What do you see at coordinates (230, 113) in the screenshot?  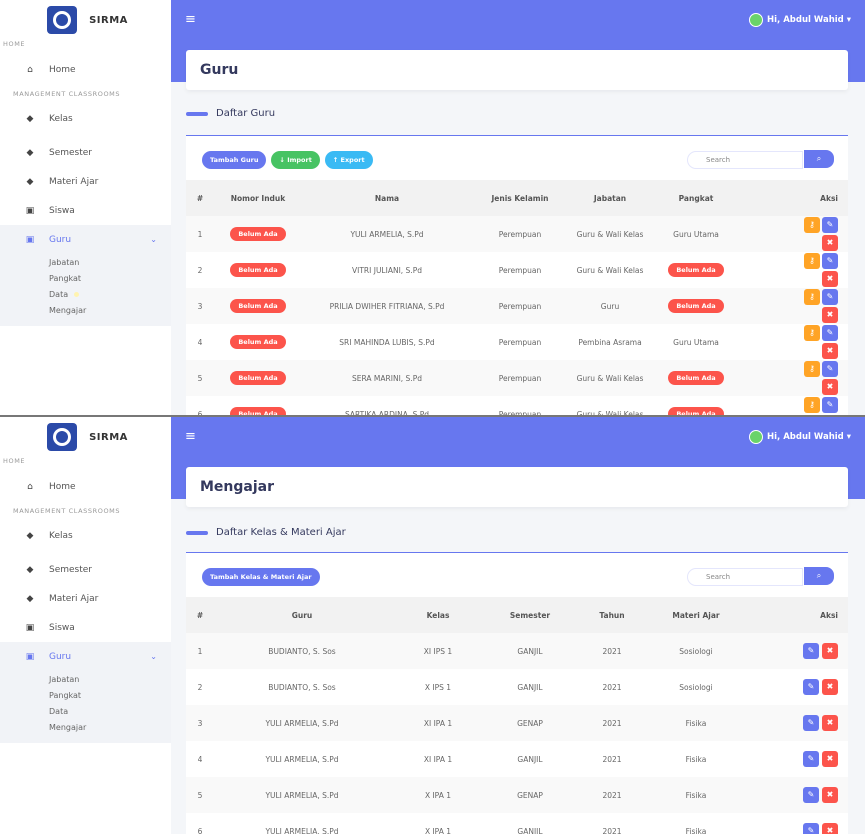 I see `section-title: Daftar Guru` at bounding box center [230, 113].